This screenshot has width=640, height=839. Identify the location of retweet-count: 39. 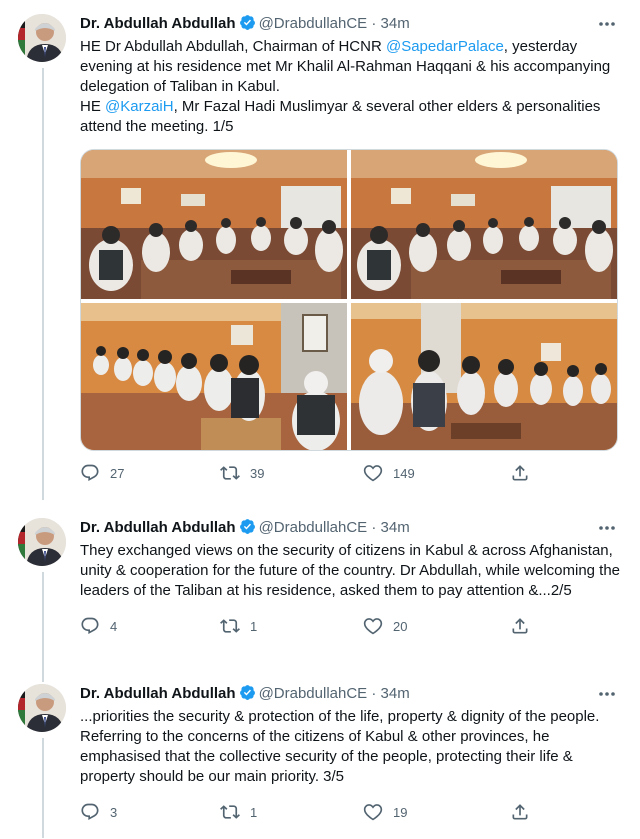
(257, 473).